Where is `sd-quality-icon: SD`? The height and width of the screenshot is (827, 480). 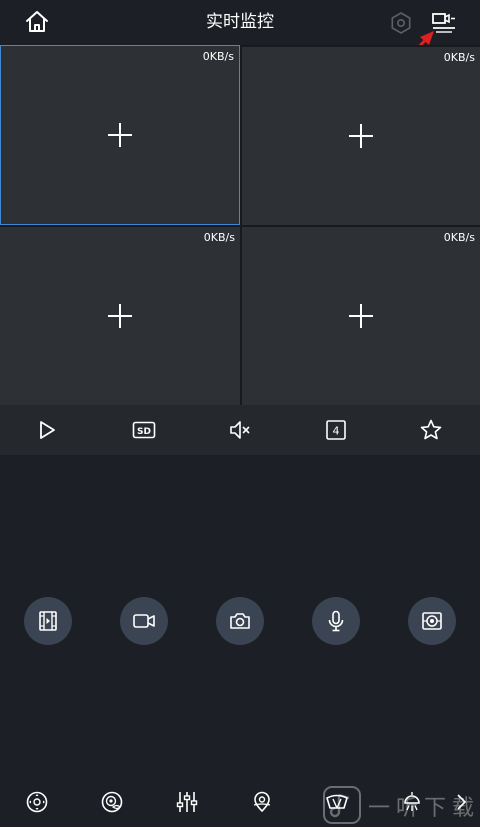 sd-quality-icon: SD is located at coordinates (144, 430).